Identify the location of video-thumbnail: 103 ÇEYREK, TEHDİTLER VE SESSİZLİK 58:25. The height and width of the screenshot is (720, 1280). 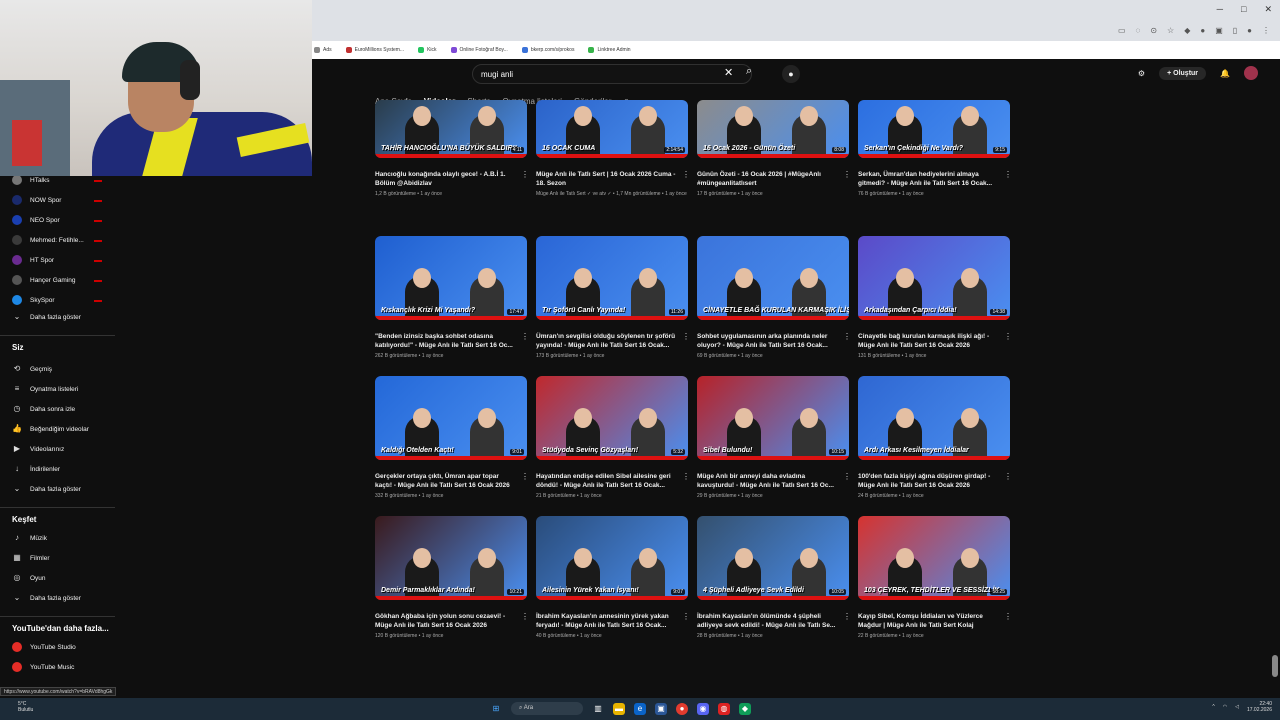
(934, 558).